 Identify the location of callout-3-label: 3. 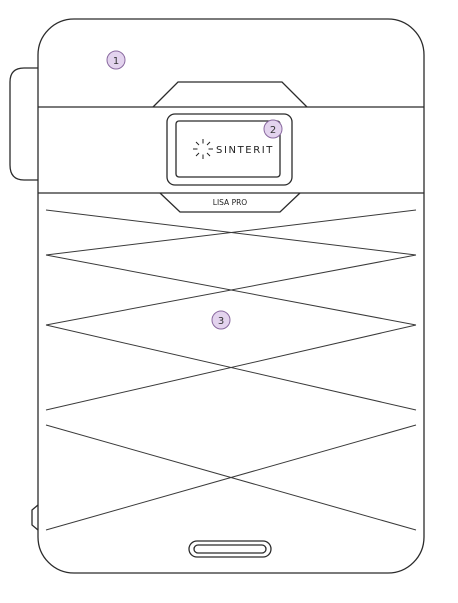
(221, 321).